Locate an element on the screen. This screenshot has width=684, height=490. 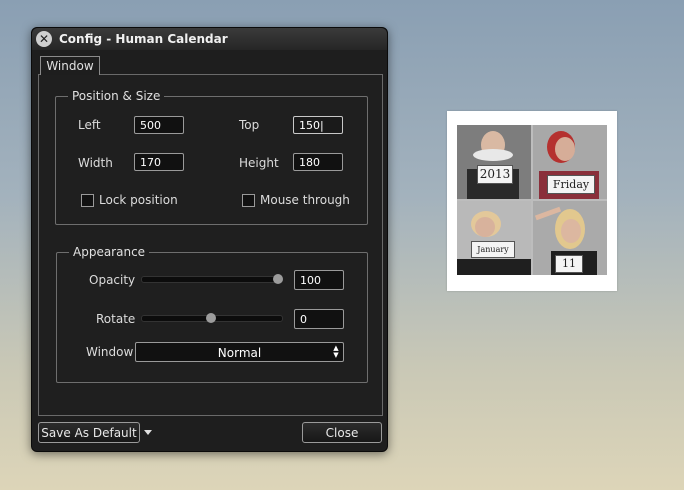
window-mode-label: Window is located at coordinates (110, 352).